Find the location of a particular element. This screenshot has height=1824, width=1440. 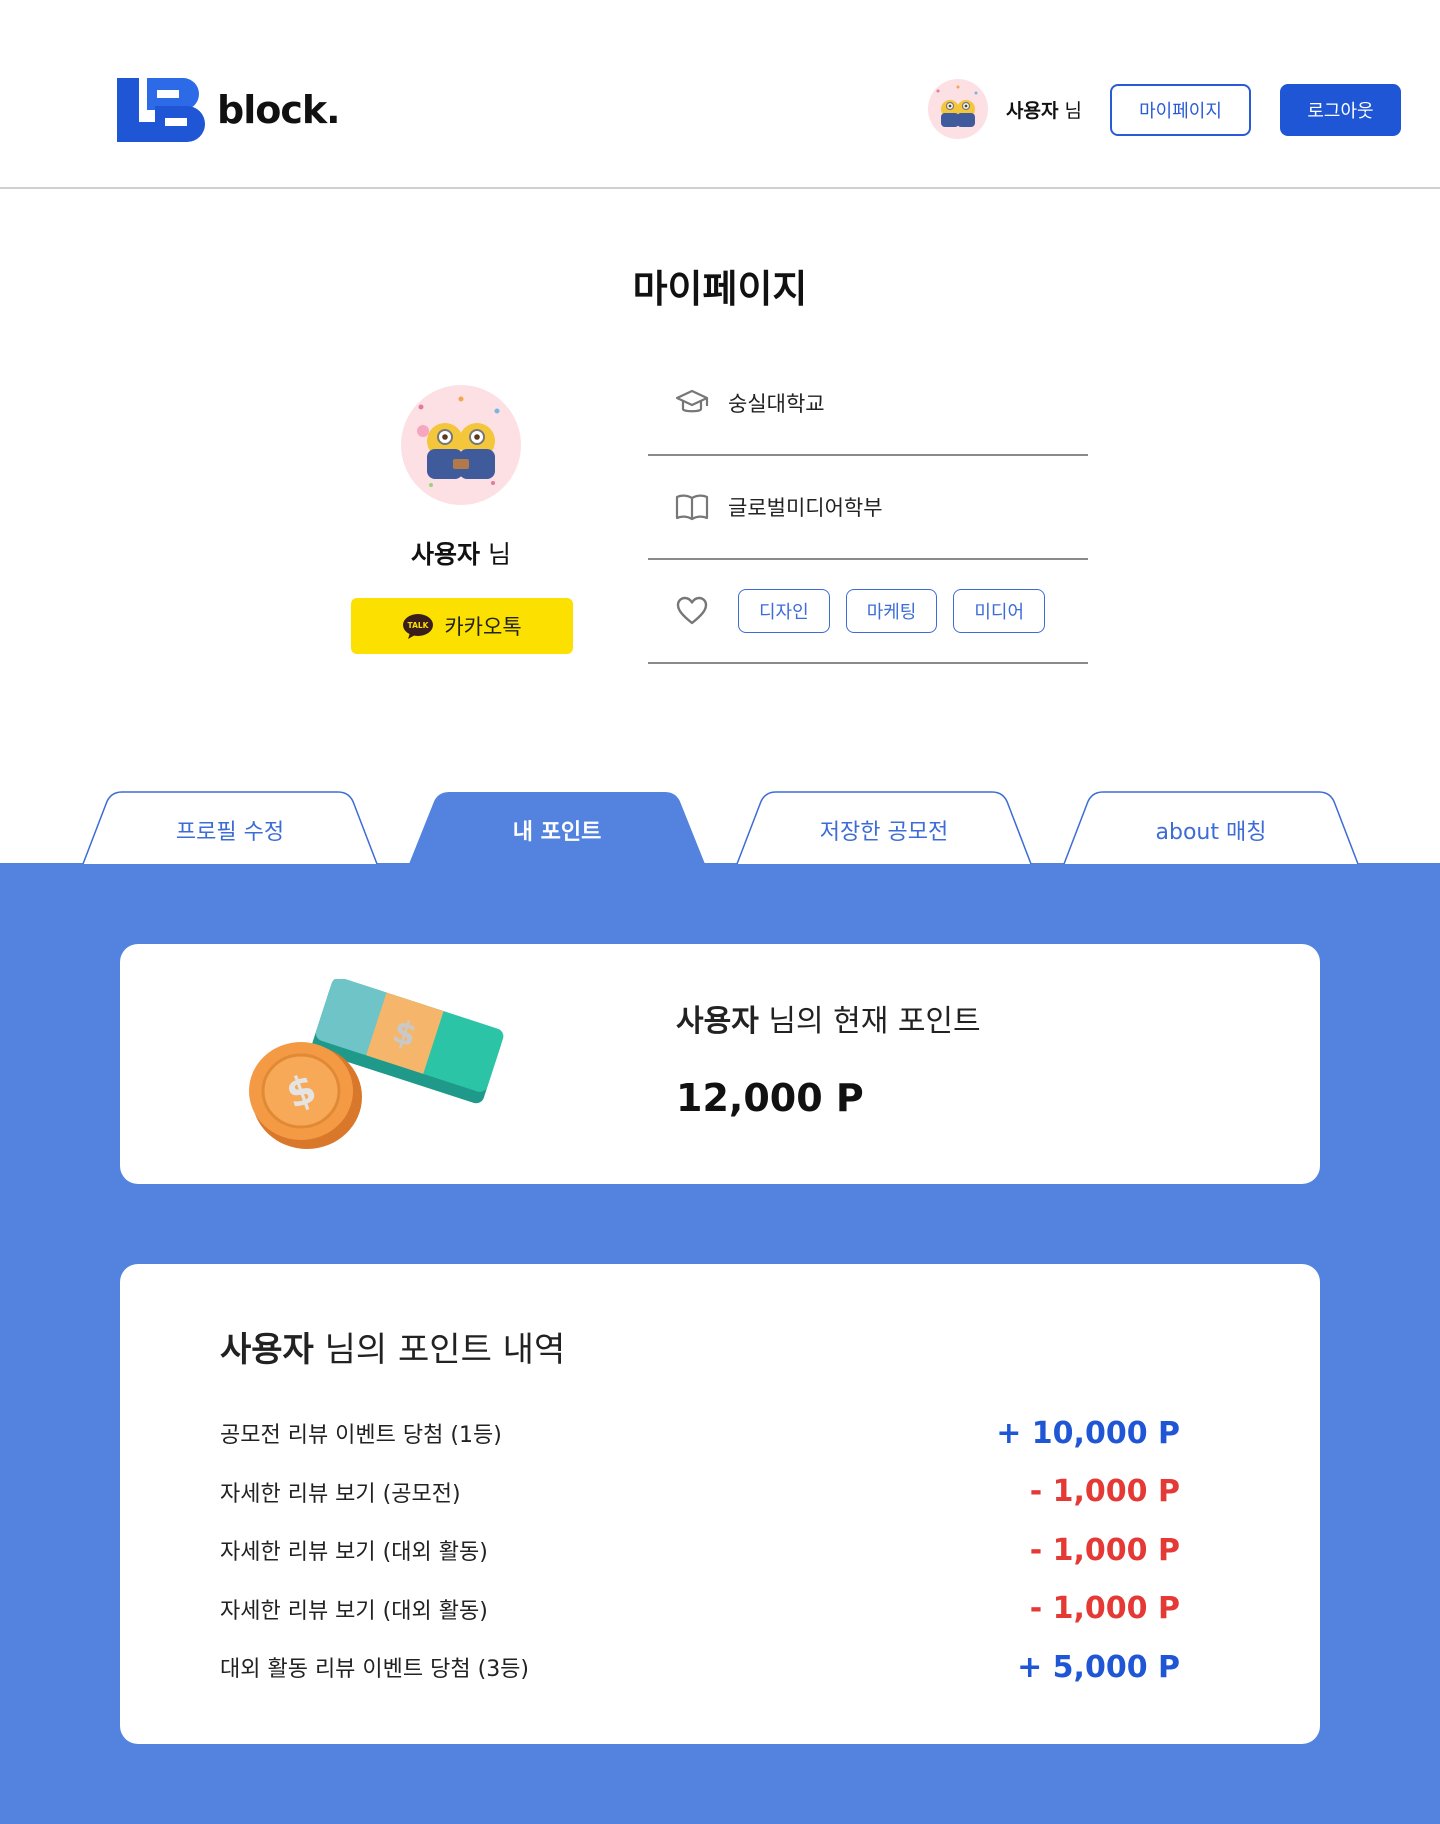

history-desc: 자세한 리뷰 보기 (공모전) is located at coordinates (340, 1494).